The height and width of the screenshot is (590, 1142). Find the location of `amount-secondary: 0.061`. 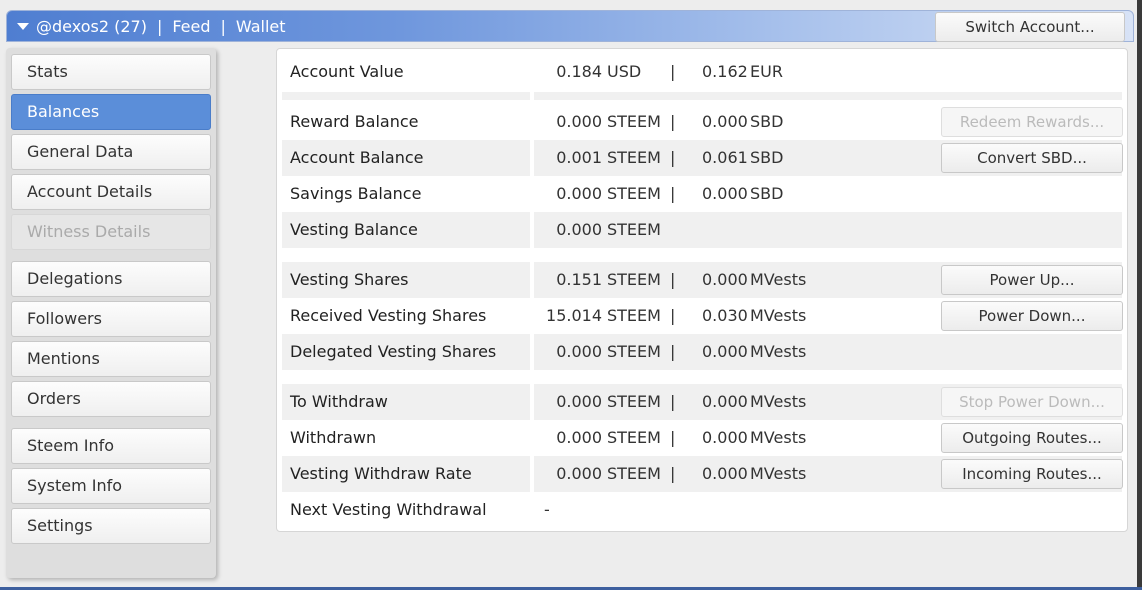

amount-secondary: 0.061 is located at coordinates (725, 157).